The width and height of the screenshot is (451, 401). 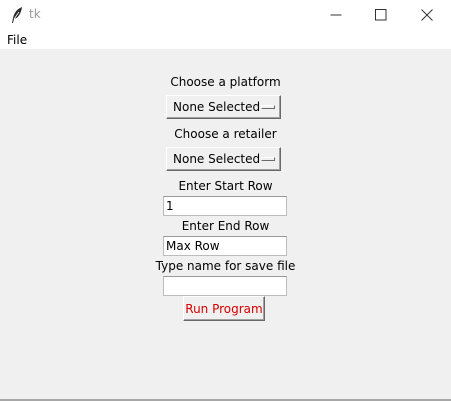 I want to click on save-file-label: Type name for save file, so click(x=225, y=266).